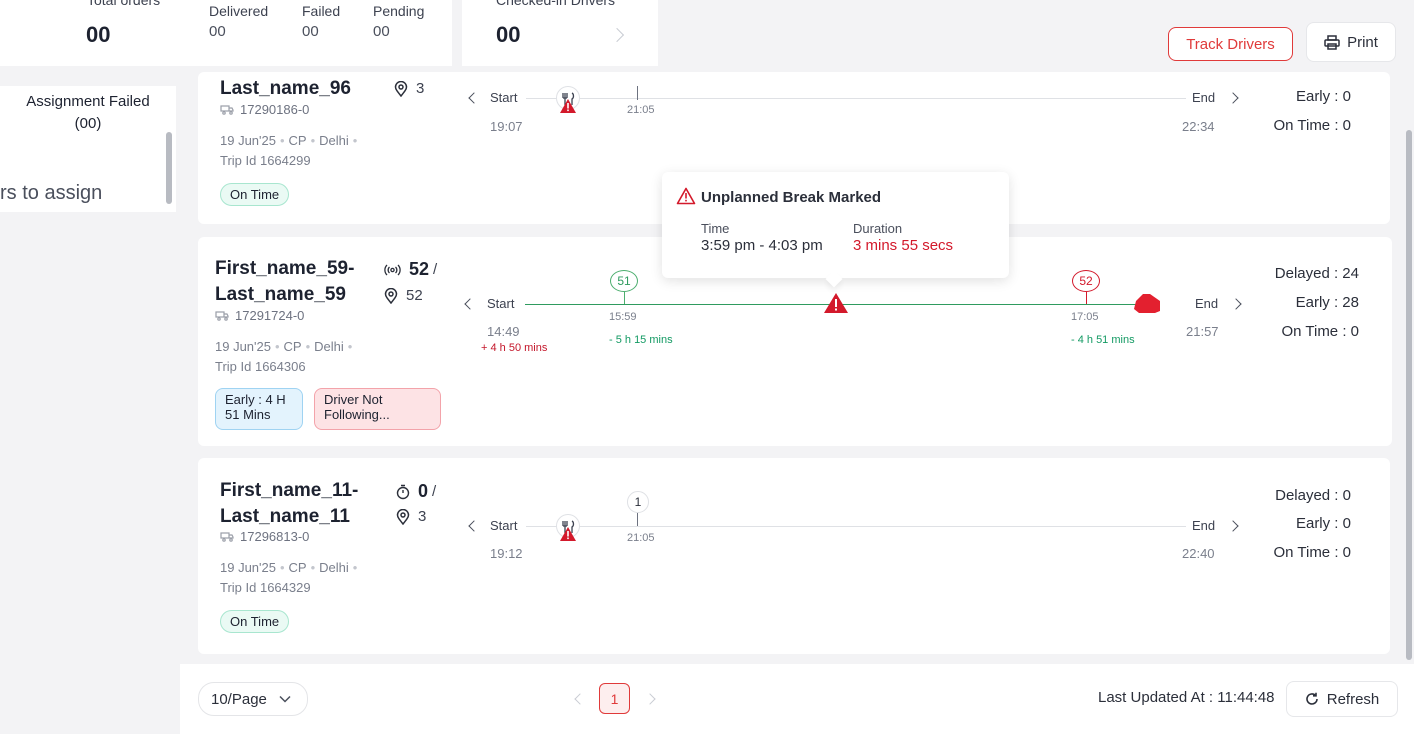  Describe the element at coordinates (1409, 395) in the screenshot. I see `main-scrollbar` at that location.